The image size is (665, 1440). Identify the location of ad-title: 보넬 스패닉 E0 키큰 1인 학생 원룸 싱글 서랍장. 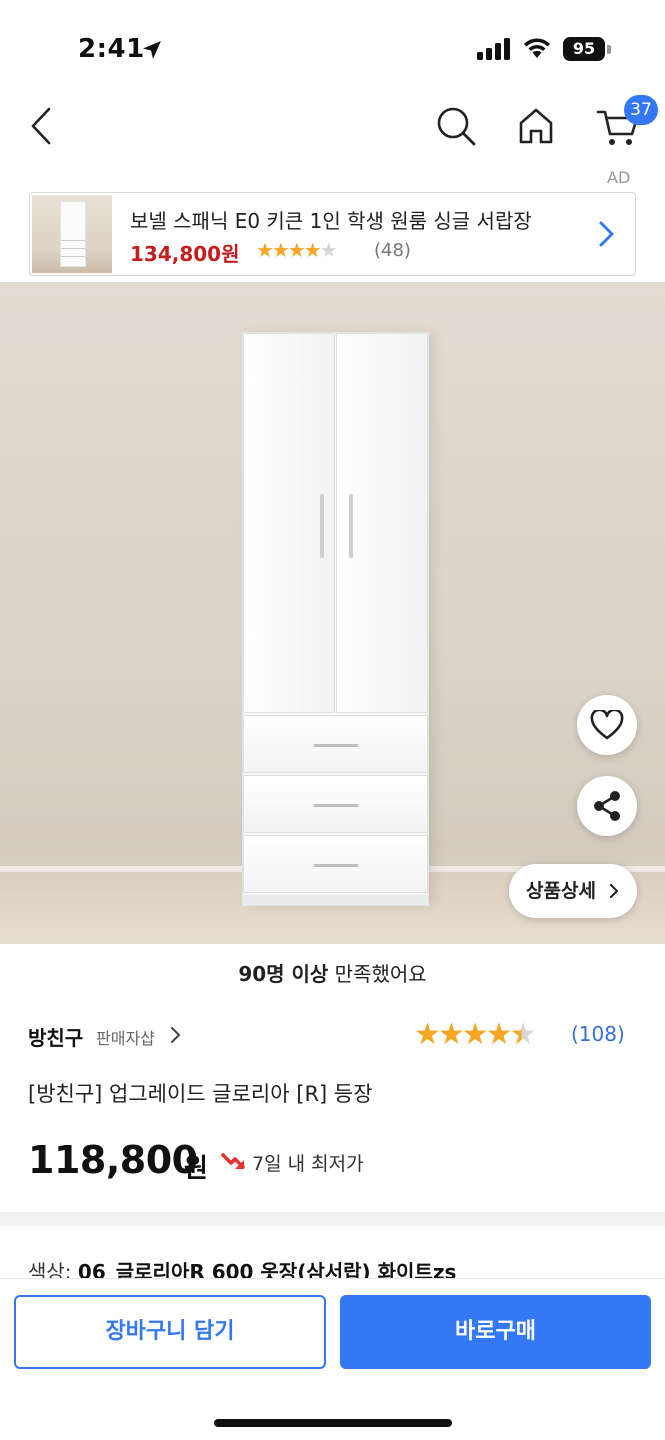
(331, 221).